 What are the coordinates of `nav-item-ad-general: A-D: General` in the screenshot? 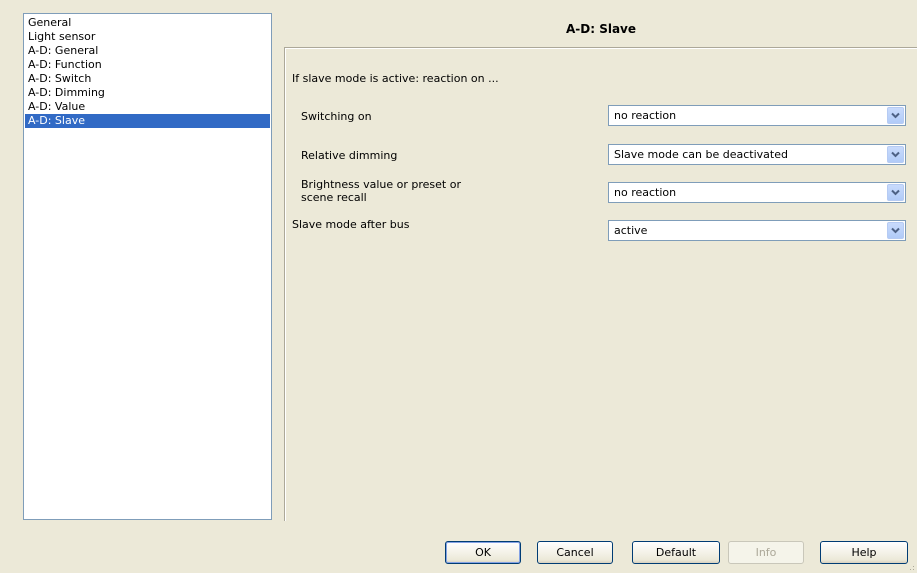 It's located at (147, 51).